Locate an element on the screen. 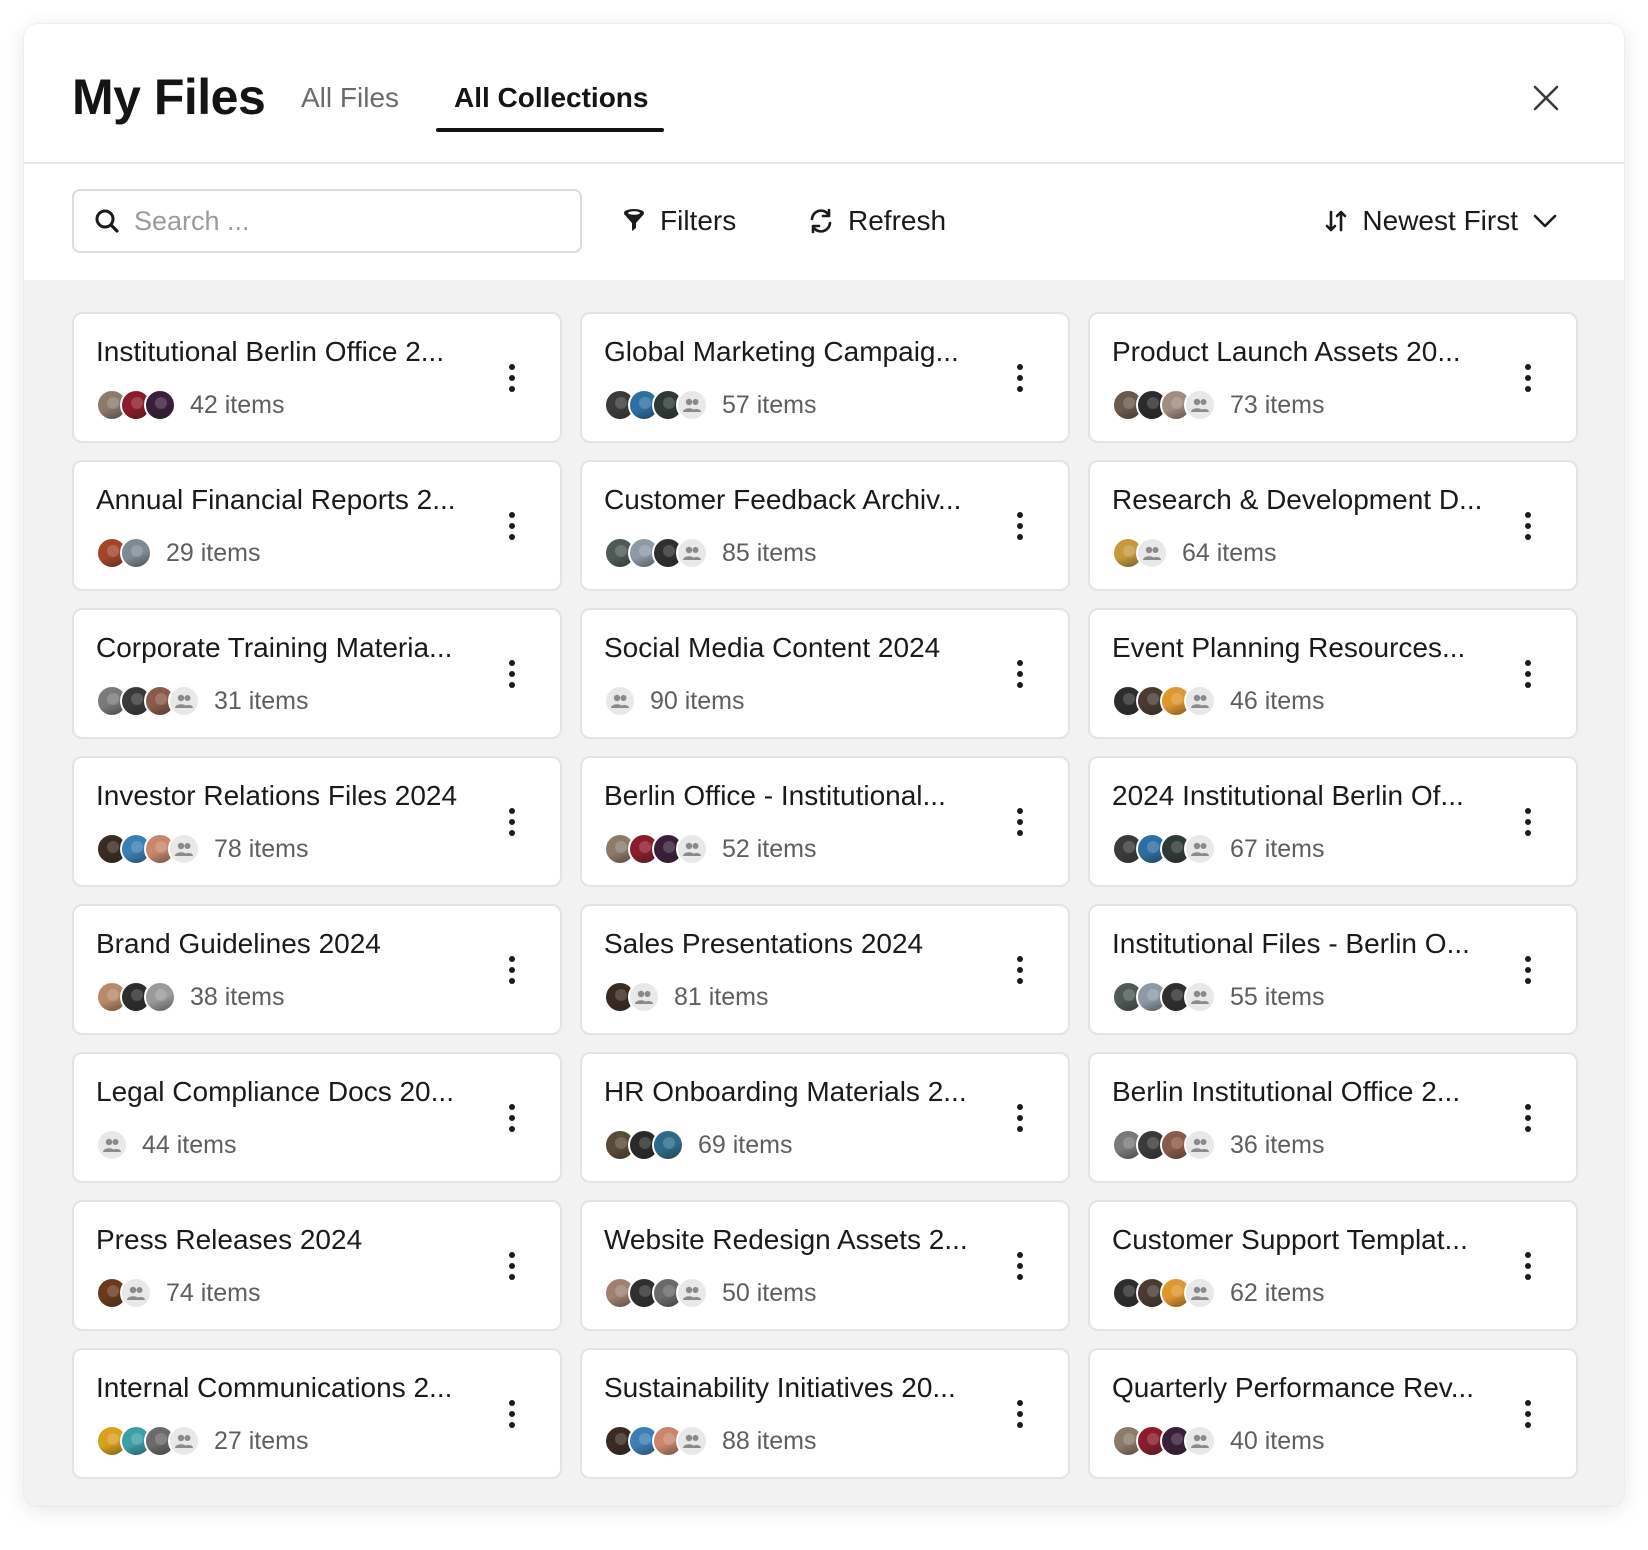 The height and width of the screenshot is (1550, 1648). collection-card: Website Redesign Assets 2... 50 items is located at coordinates (825, 1265).